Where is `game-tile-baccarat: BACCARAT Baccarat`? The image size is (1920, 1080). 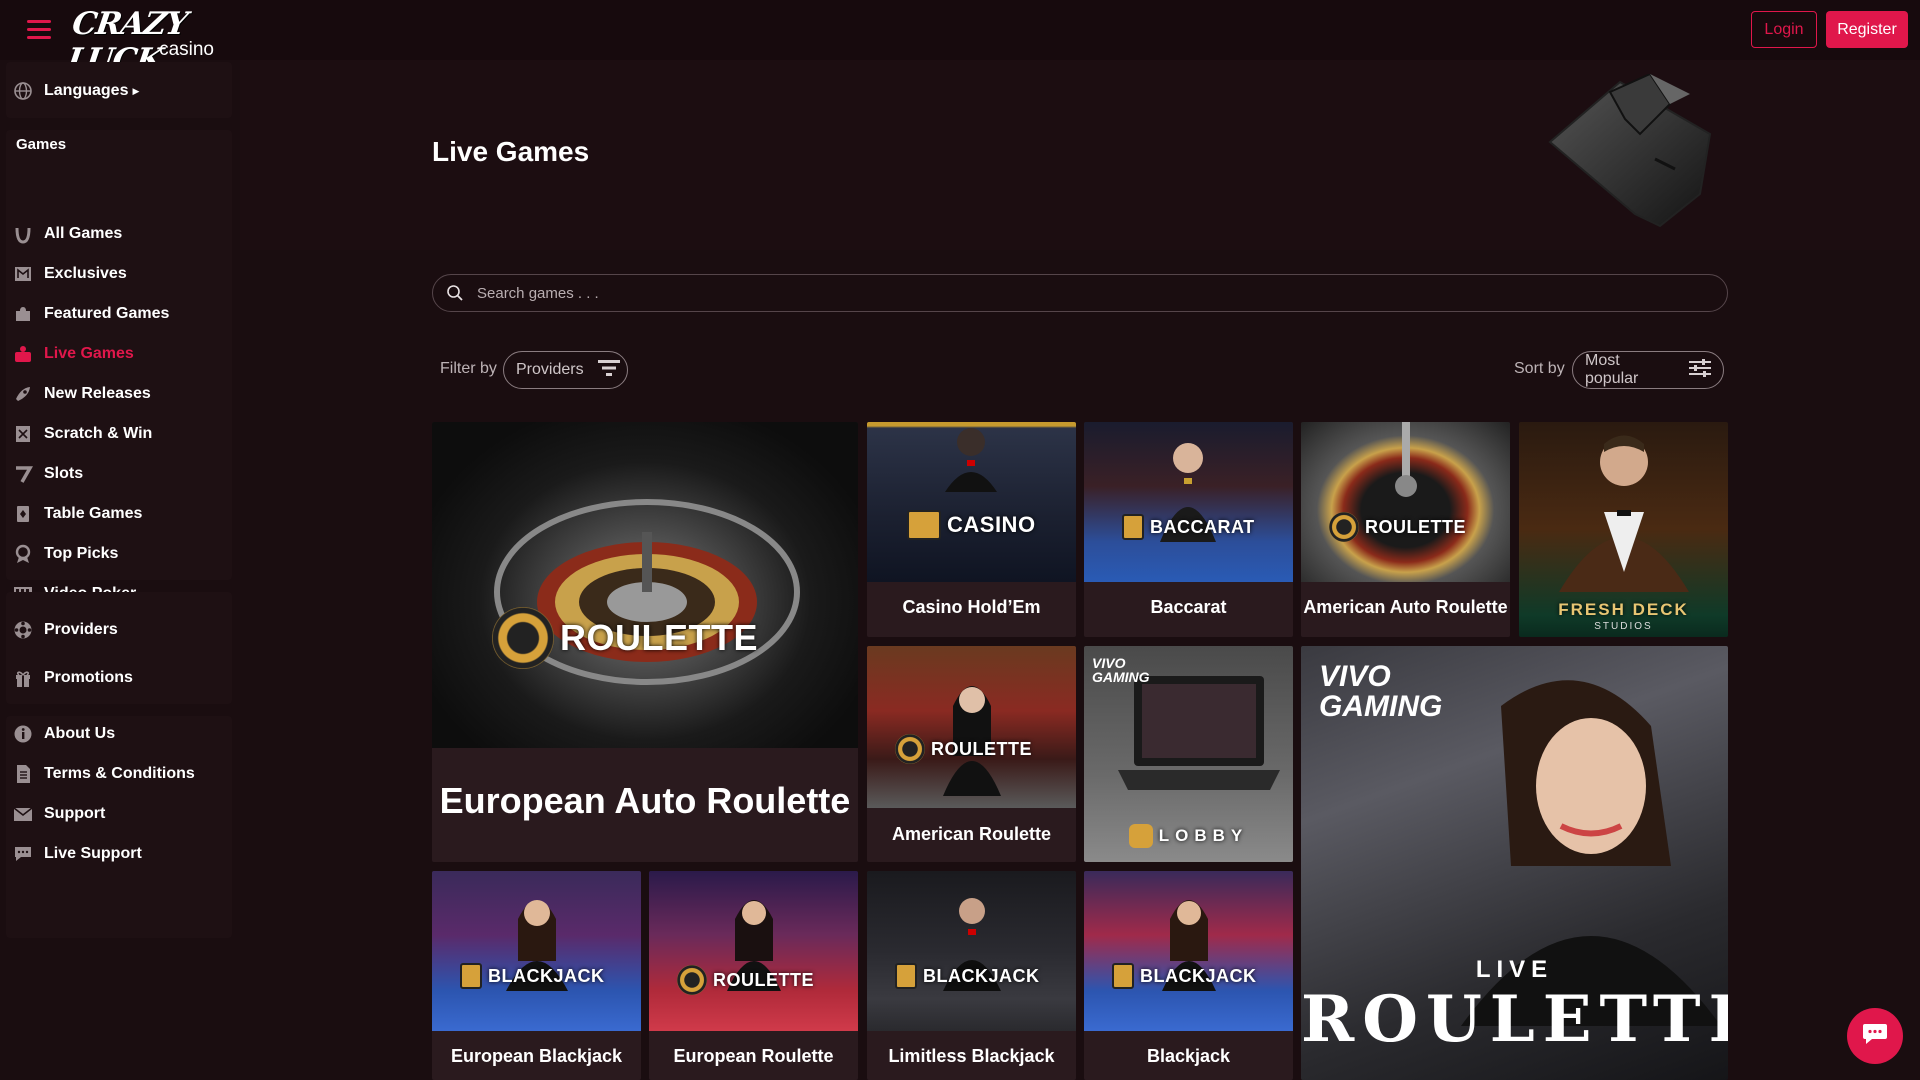 game-tile-baccarat: BACCARAT Baccarat is located at coordinates (1188, 529).